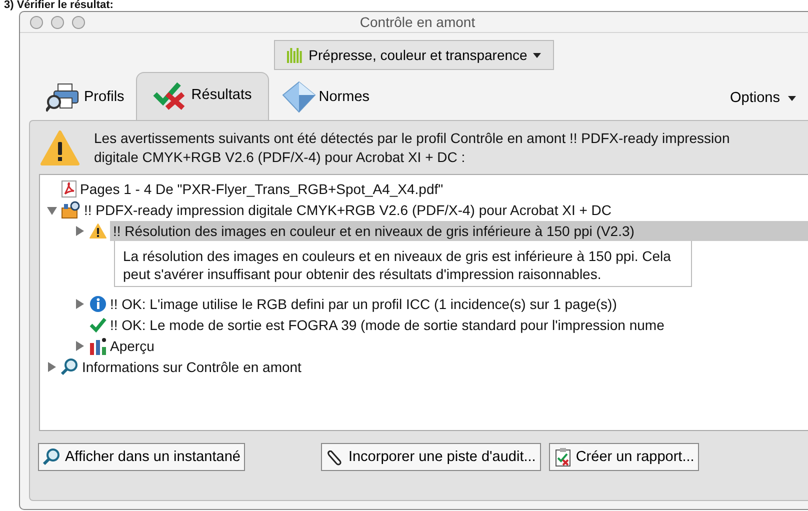  Describe the element at coordinates (202, 96) in the screenshot. I see `tab: Résultats` at that location.